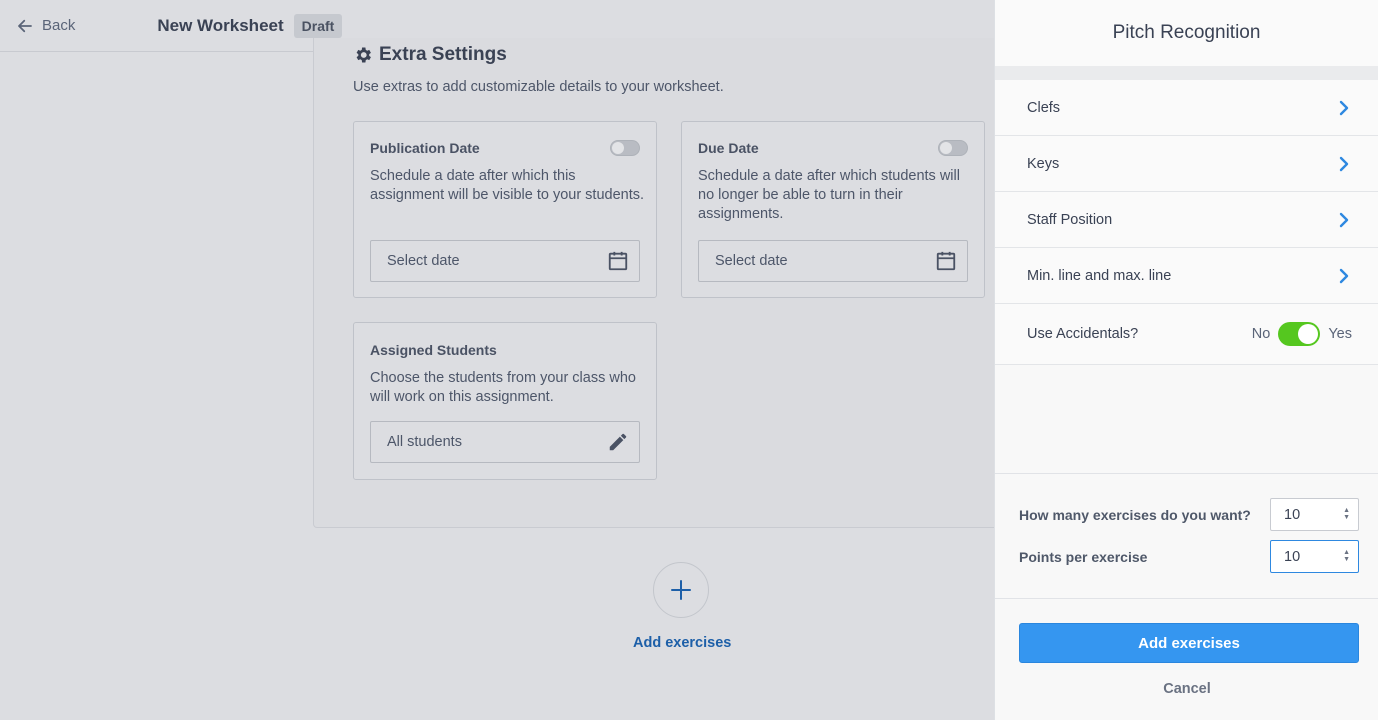  Describe the element at coordinates (59, 25) in the screenshot. I see `back-label: Back` at that location.